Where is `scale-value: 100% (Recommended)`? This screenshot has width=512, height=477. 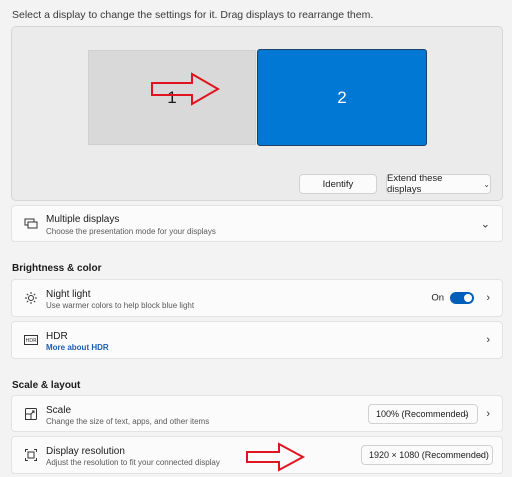 scale-value: 100% (Recommended) is located at coordinates (422, 414).